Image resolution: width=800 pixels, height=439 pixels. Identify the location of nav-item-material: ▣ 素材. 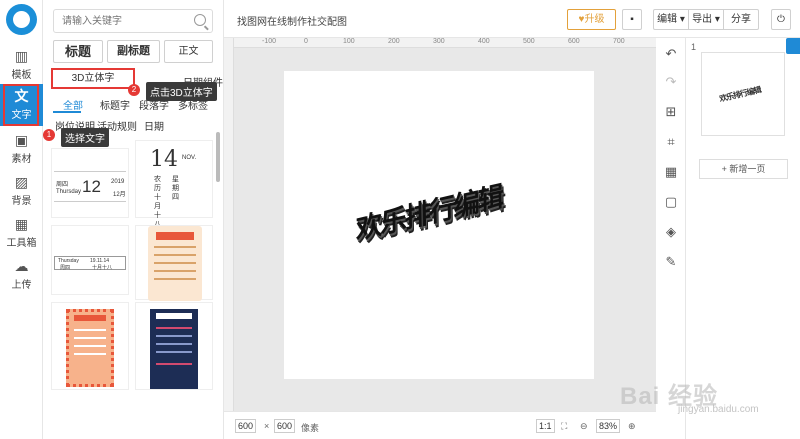
(21, 149).